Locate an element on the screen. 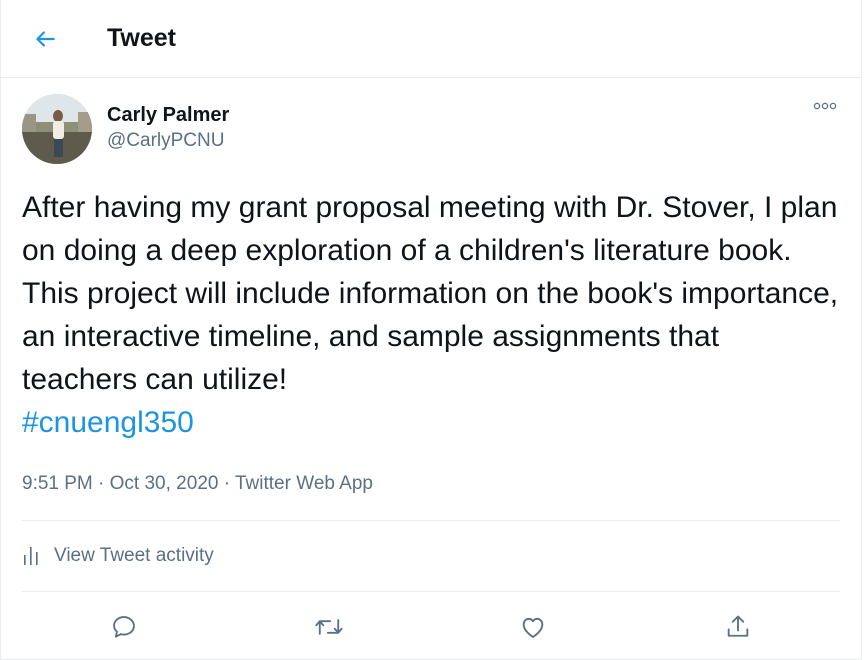  analytics-icon is located at coordinates (31, 556).